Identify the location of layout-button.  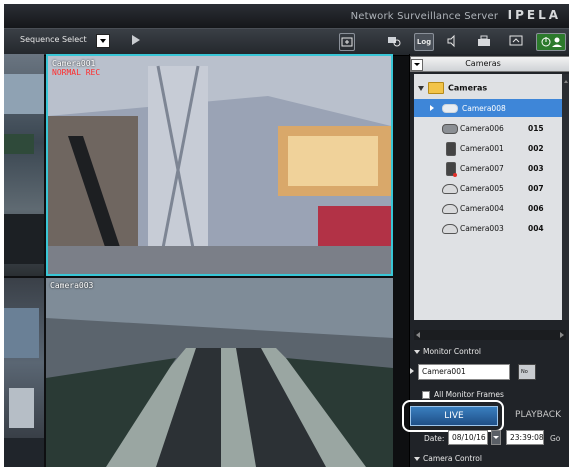
(347, 42).